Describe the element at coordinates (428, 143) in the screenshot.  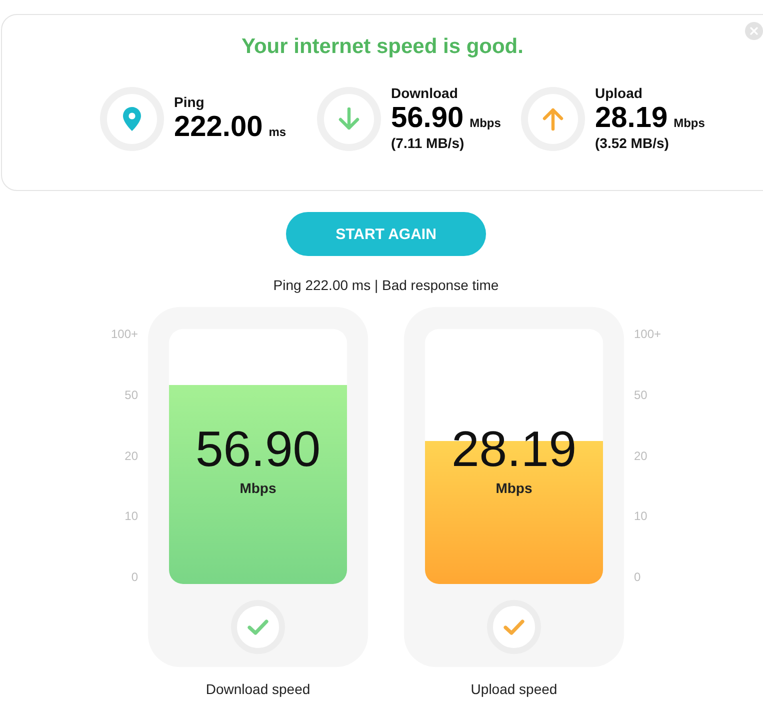
I see `stat-rate: (7.11 MB/s)` at that location.